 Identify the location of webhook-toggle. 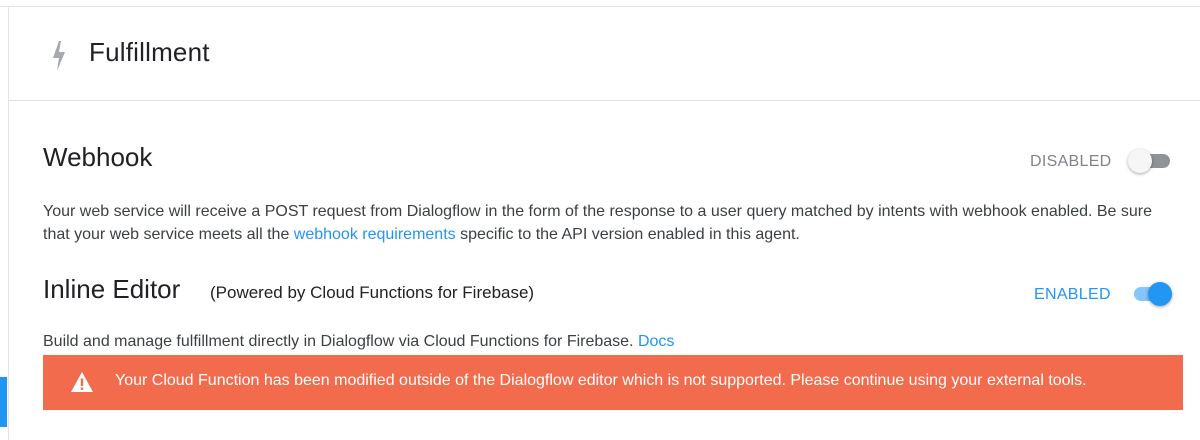
(1150, 161).